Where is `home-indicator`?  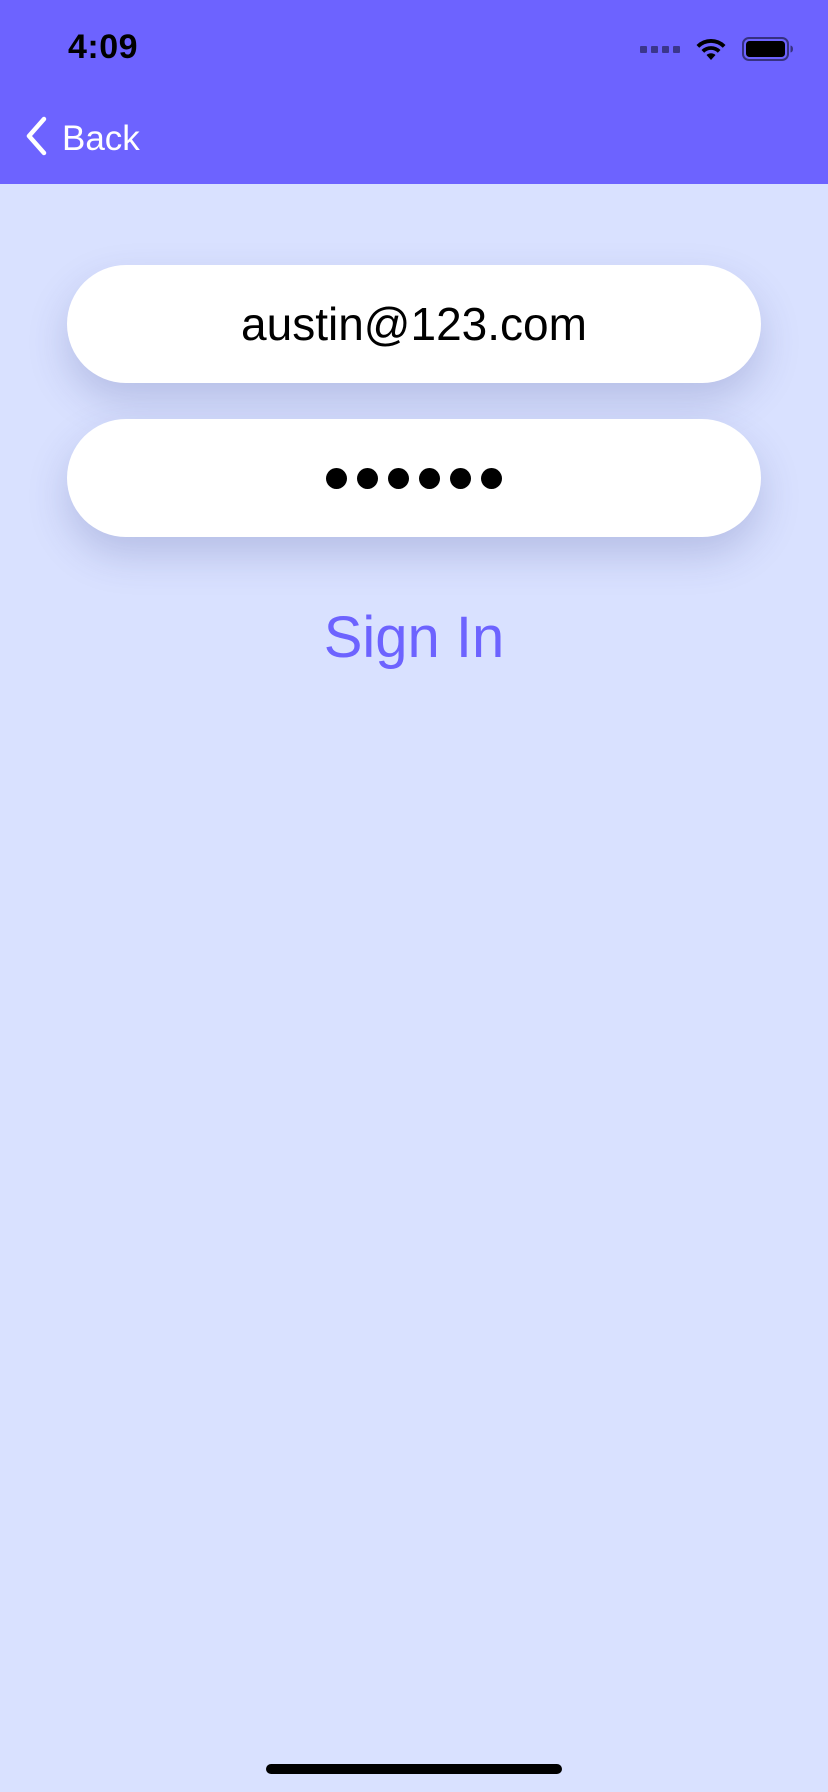 home-indicator is located at coordinates (414, 1769).